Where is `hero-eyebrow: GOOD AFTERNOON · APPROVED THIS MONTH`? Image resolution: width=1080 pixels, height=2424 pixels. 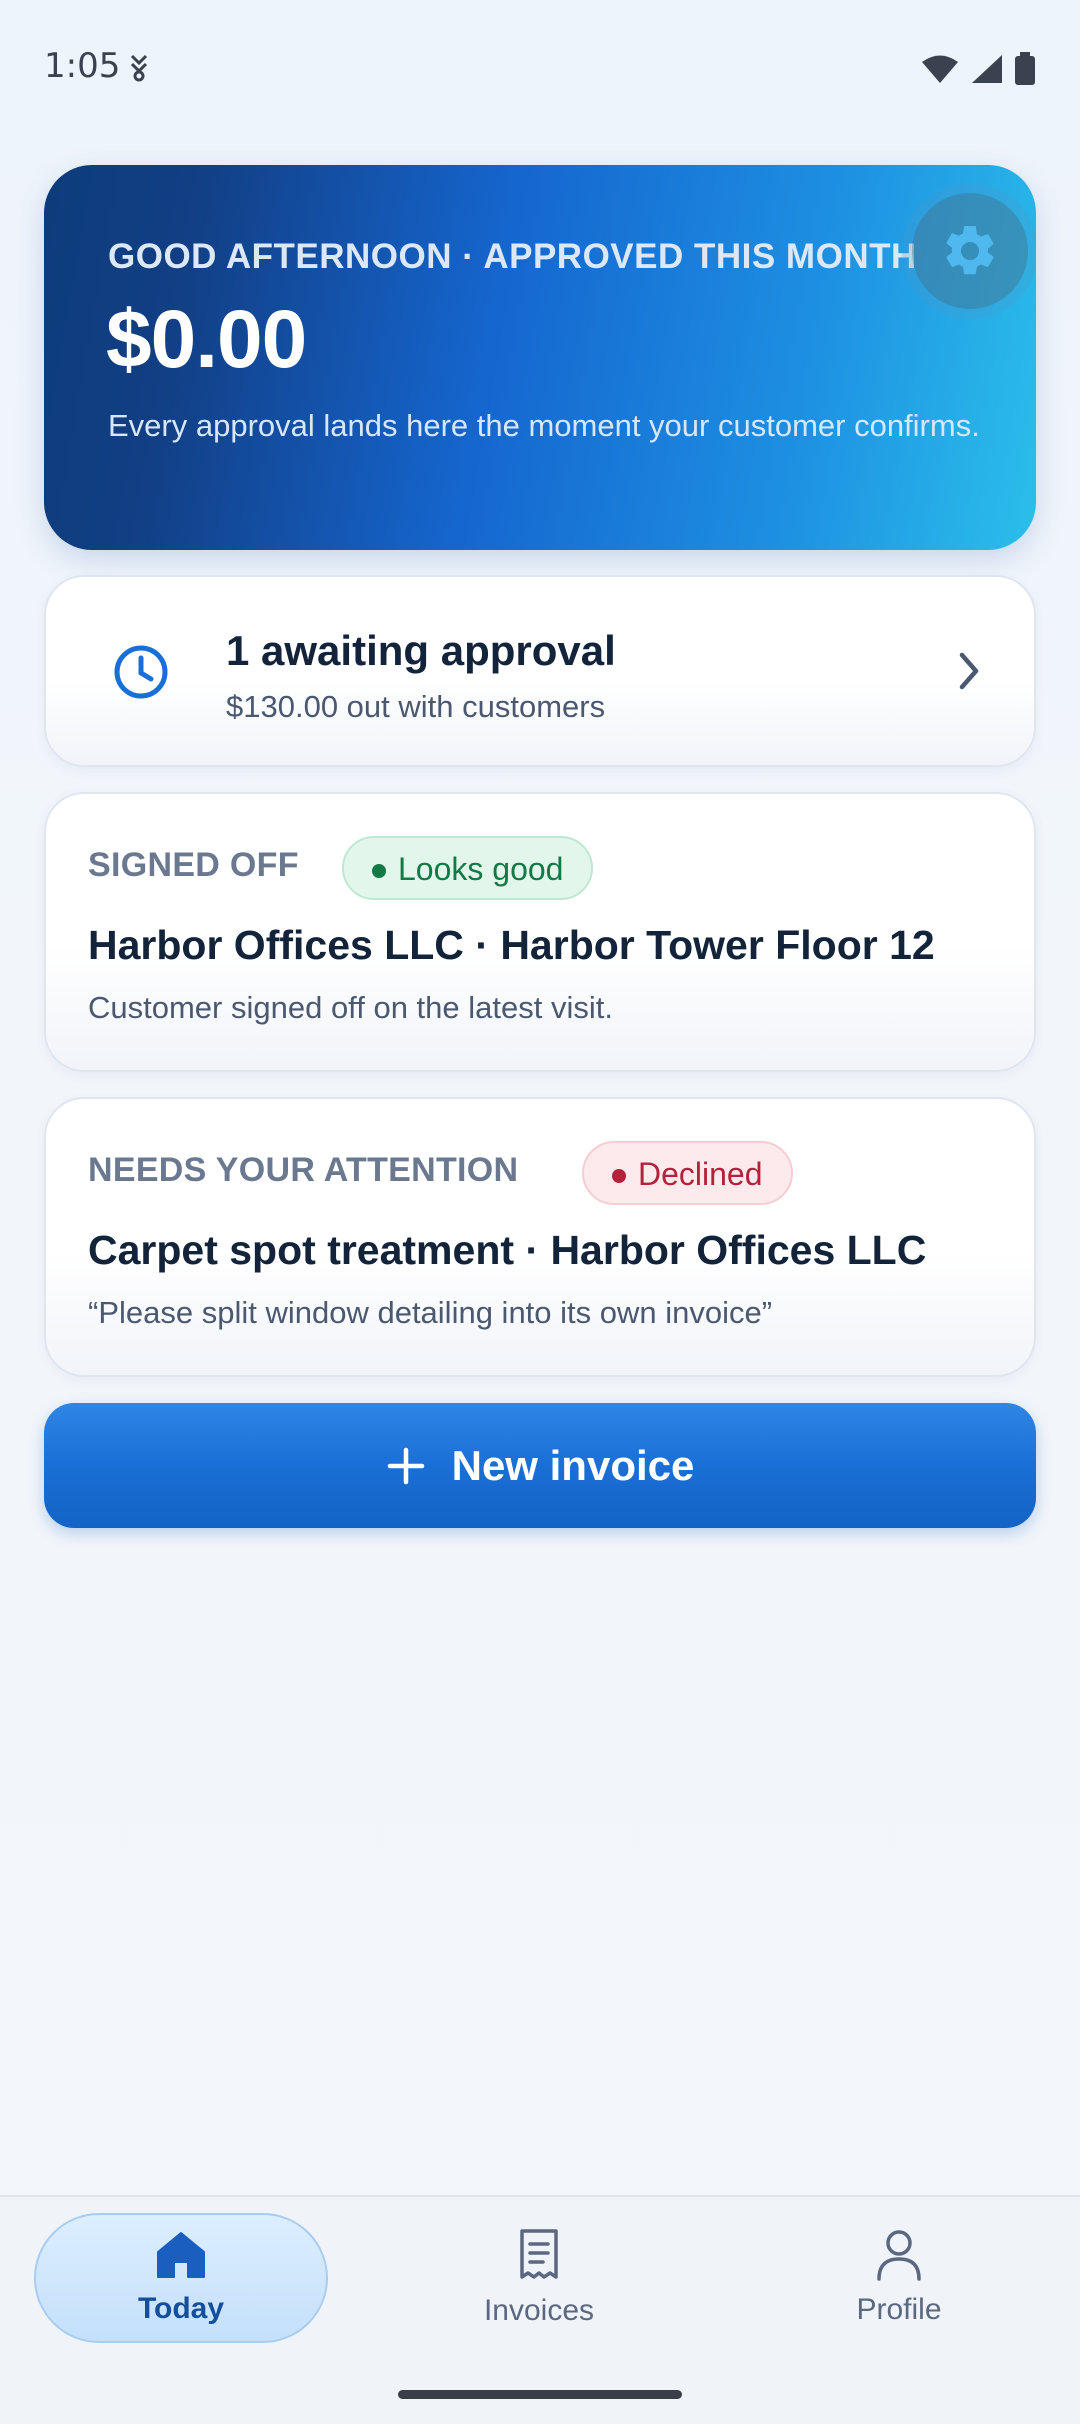 hero-eyebrow: GOOD AFTERNOON · APPROVED THIS MONTH is located at coordinates (512, 256).